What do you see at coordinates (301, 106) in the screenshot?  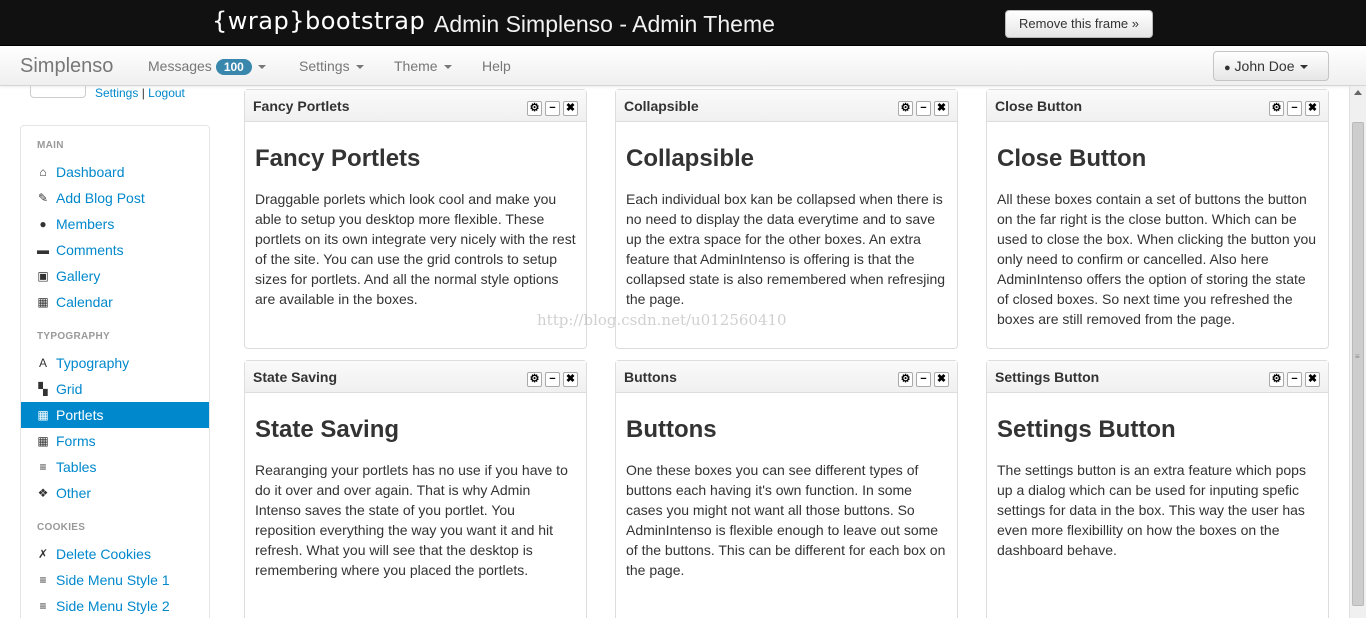 I see `portlet-title: Fancy Portlets` at bounding box center [301, 106].